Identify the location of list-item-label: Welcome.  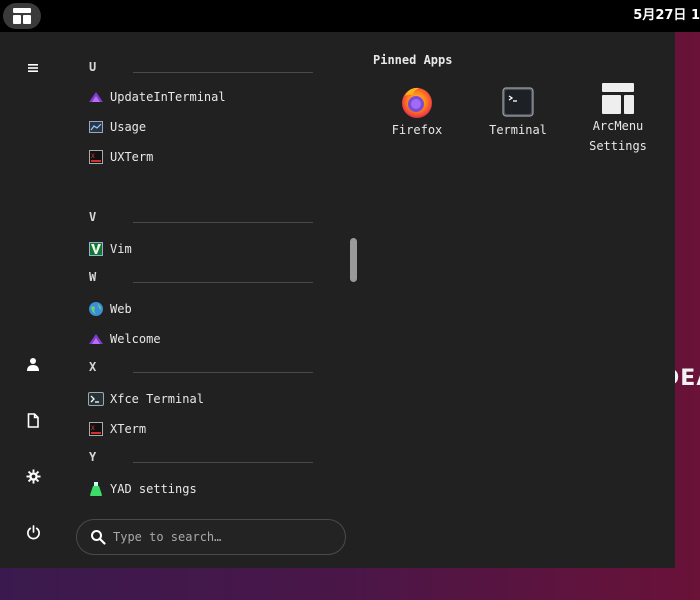
(135, 339).